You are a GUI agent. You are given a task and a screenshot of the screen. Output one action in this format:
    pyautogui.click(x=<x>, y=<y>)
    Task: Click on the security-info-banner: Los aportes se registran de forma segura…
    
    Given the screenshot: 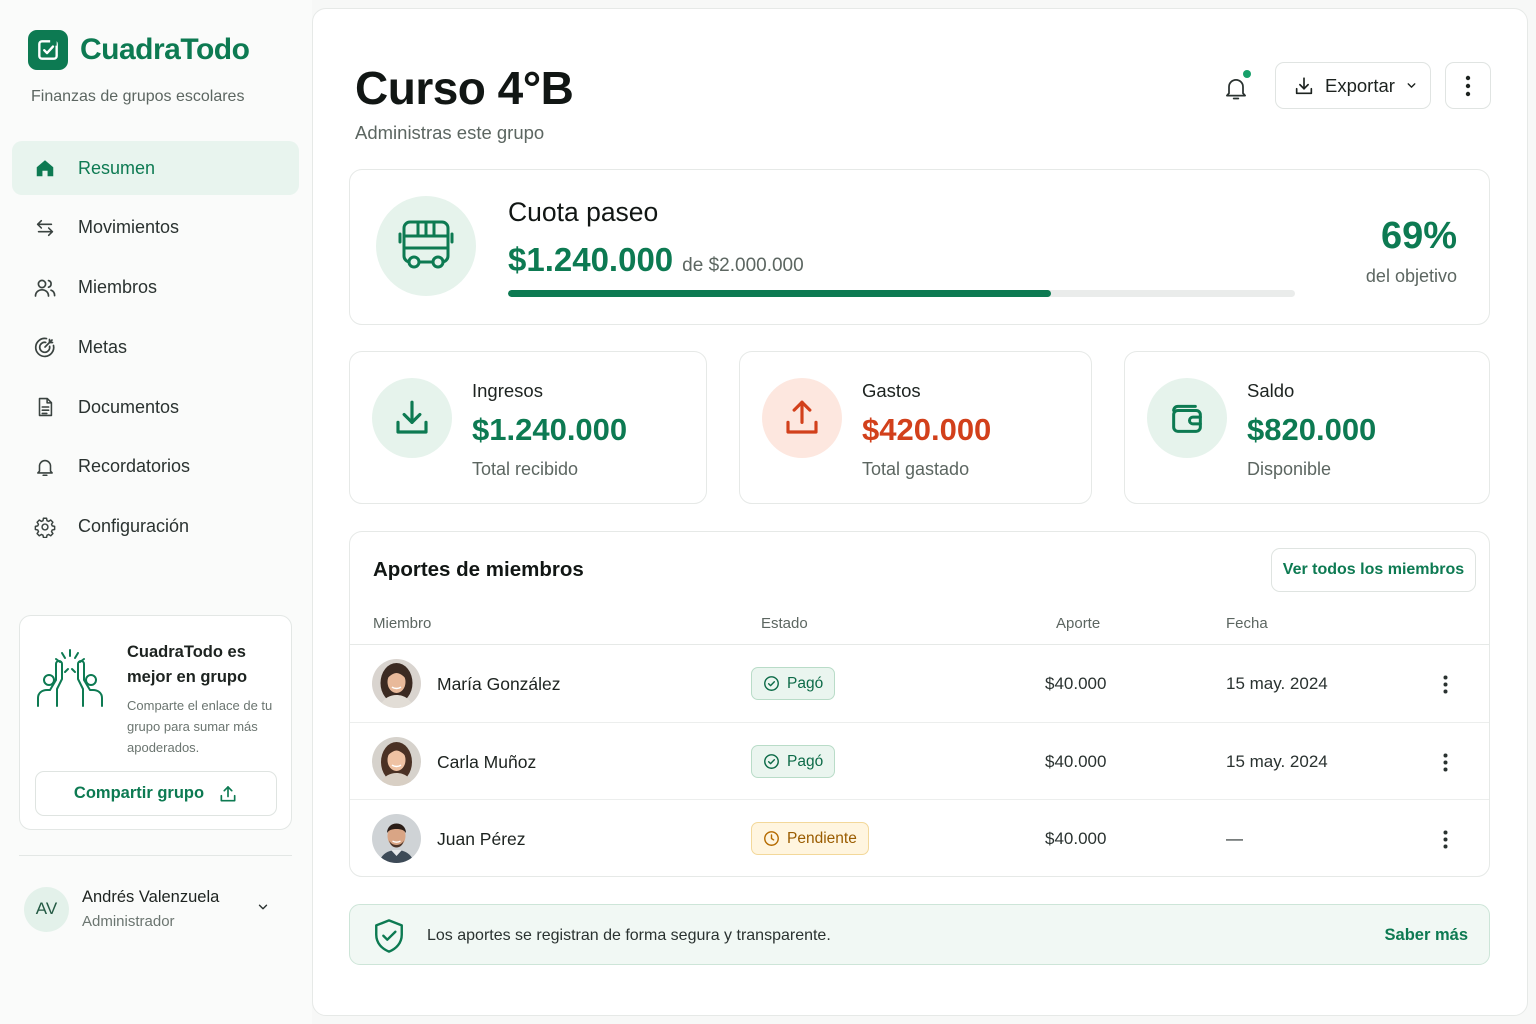 What is the action you would take?
    pyautogui.click(x=919, y=934)
    